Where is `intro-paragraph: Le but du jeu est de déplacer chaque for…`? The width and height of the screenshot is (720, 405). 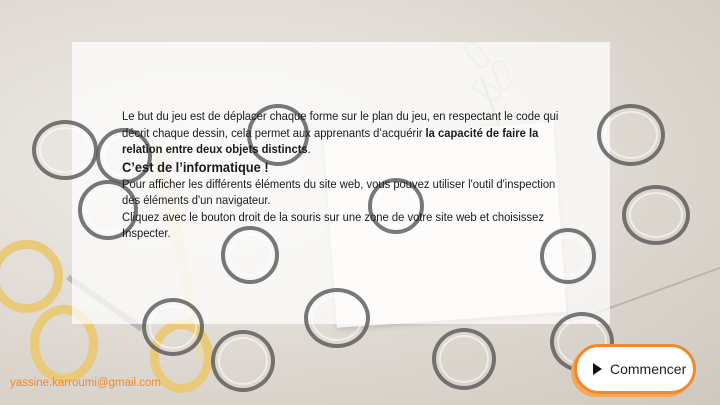 intro-paragraph: Le but du jeu est de déplacer chaque for… is located at coordinates (340, 132).